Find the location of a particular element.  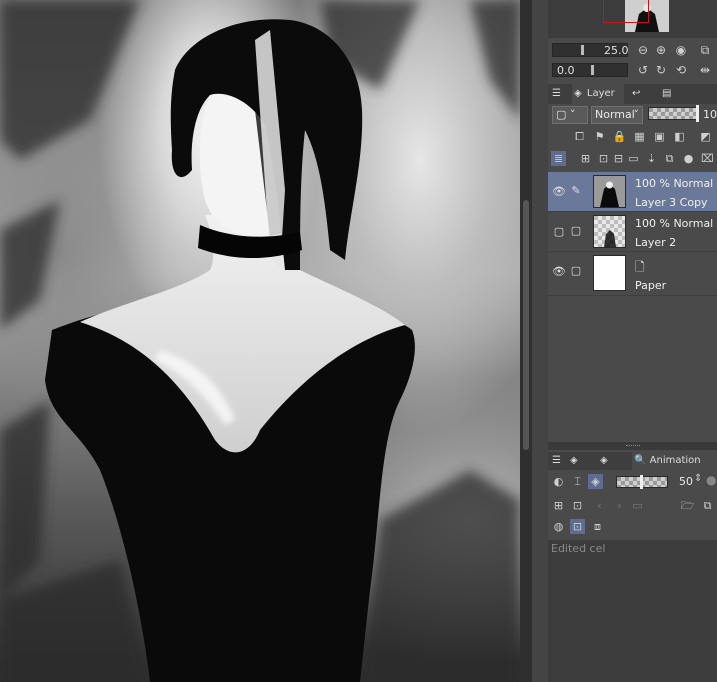

light-table-settings-icon: ⧈ is located at coordinates (597, 526).